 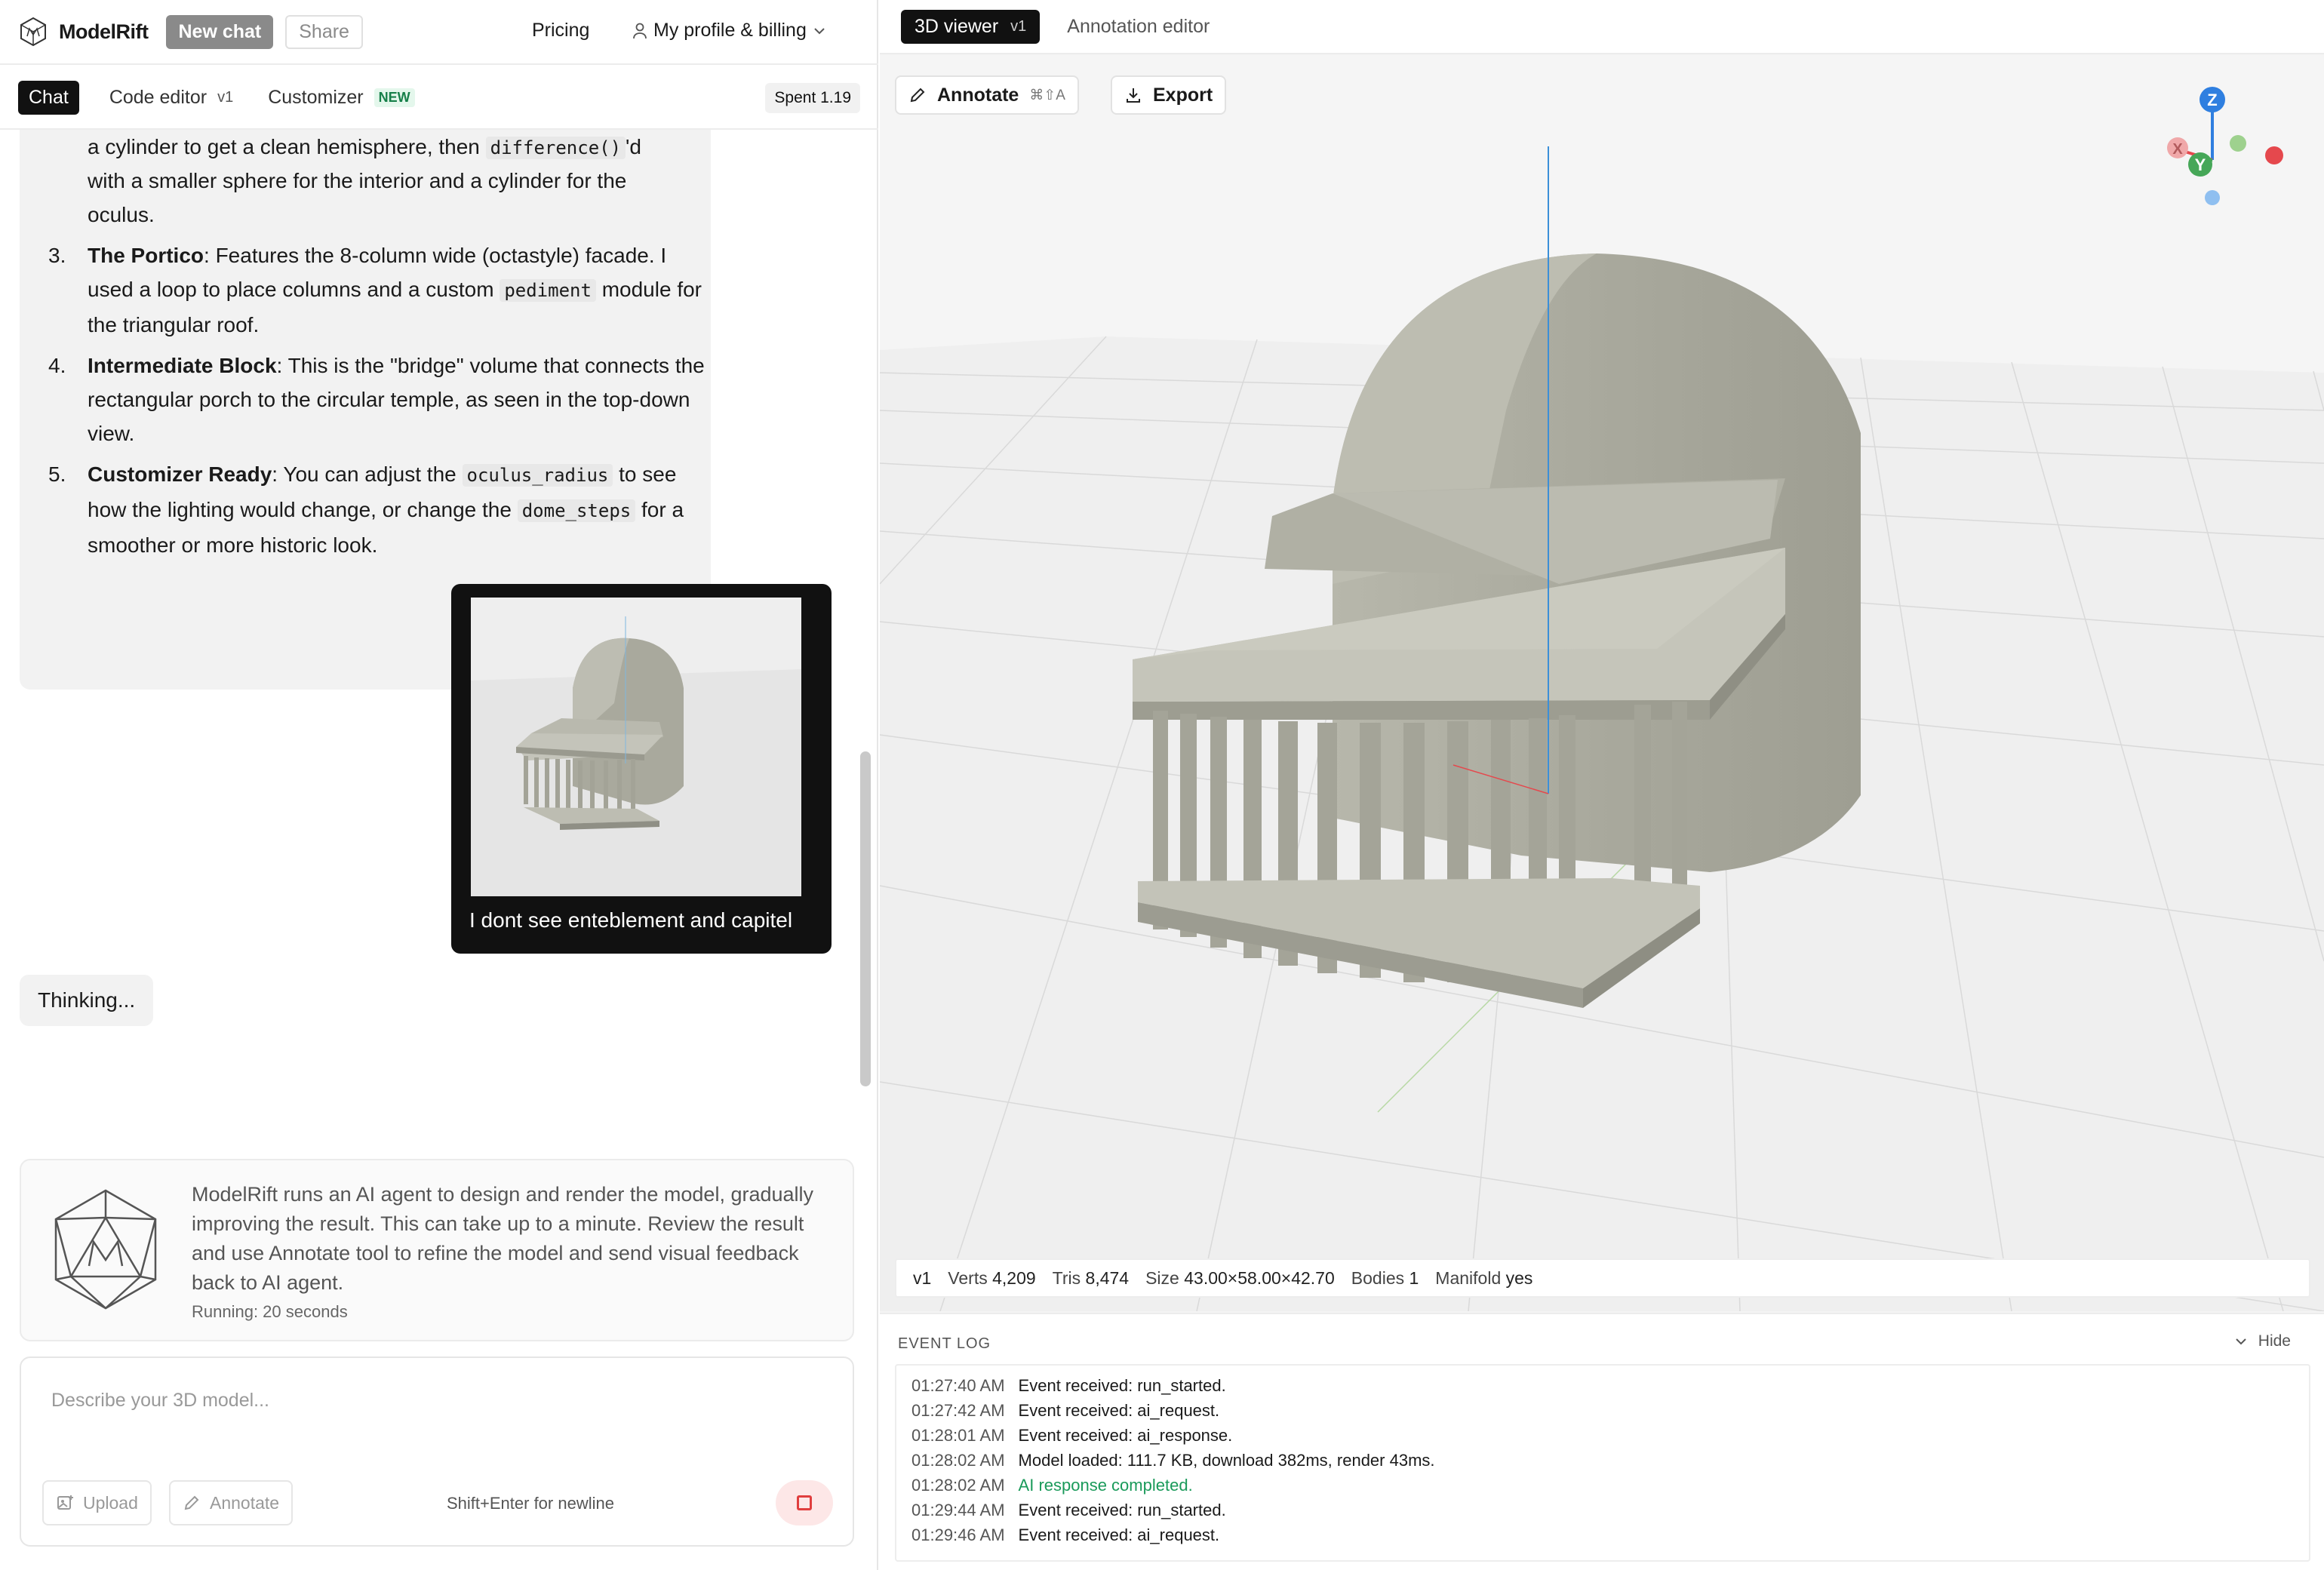 I want to click on pencil-icon, so click(x=191, y=1502).